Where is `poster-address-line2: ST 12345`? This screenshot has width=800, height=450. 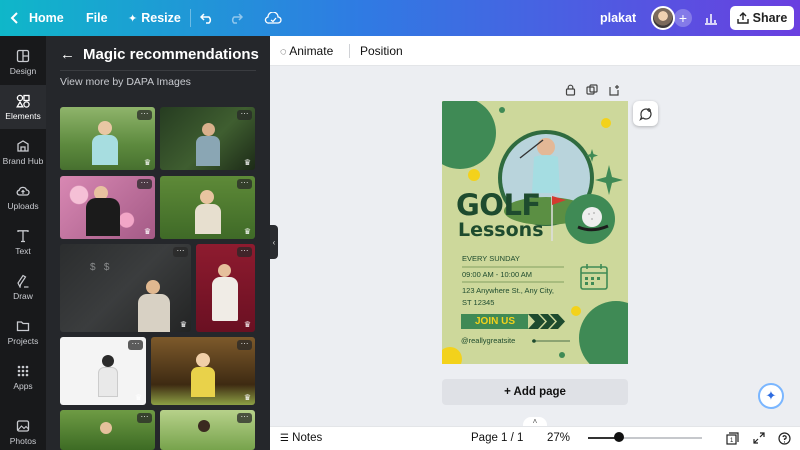 poster-address-line2: ST 12345 is located at coordinates (478, 302).